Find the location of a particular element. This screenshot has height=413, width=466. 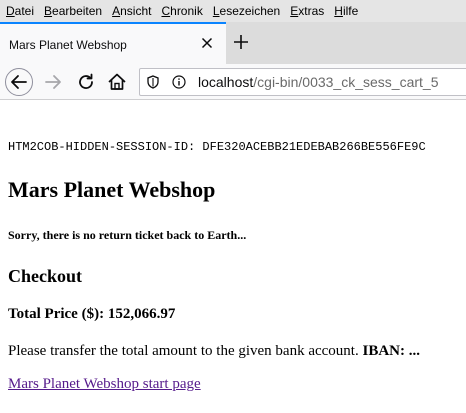

info-icon is located at coordinates (179, 82).